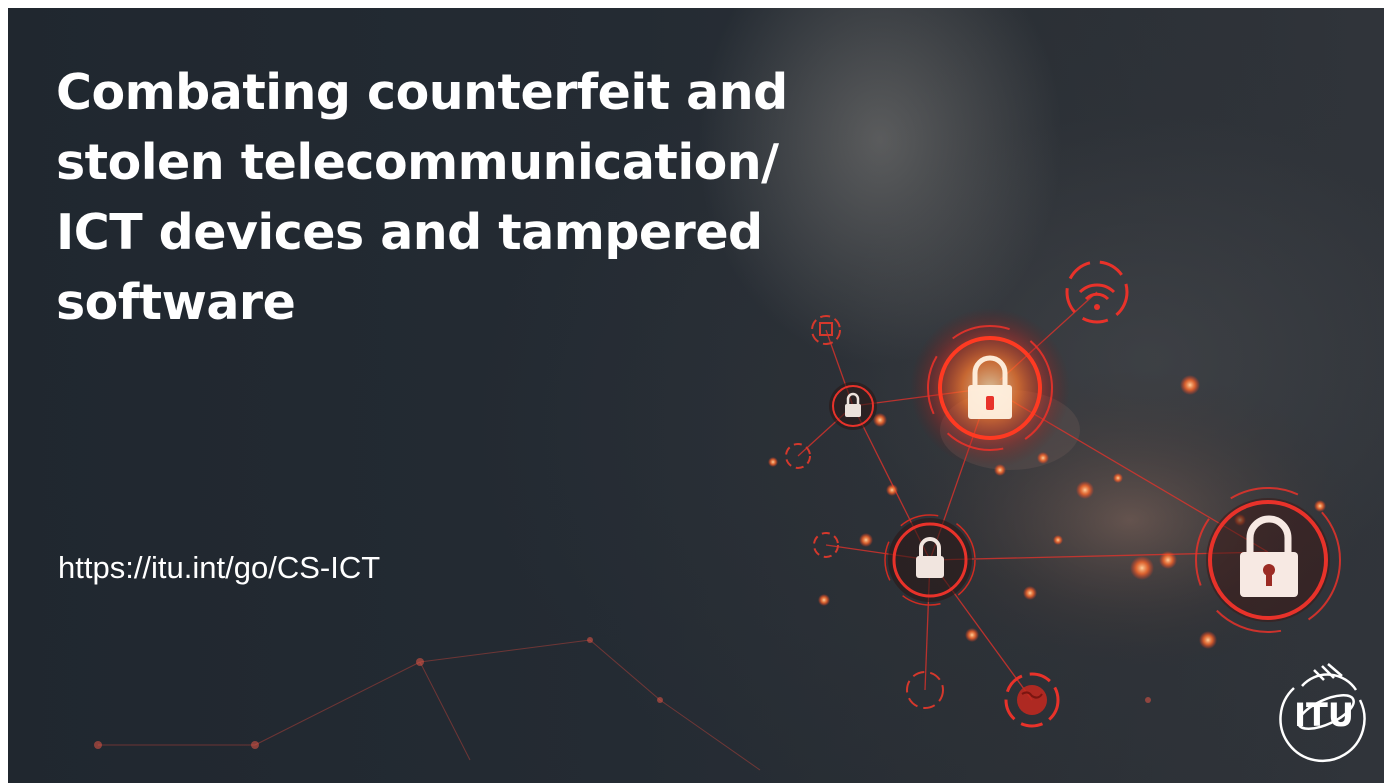  What do you see at coordinates (692, 4) in the screenshot?
I see `slide-frame-top` at bounding box center [692, 4].